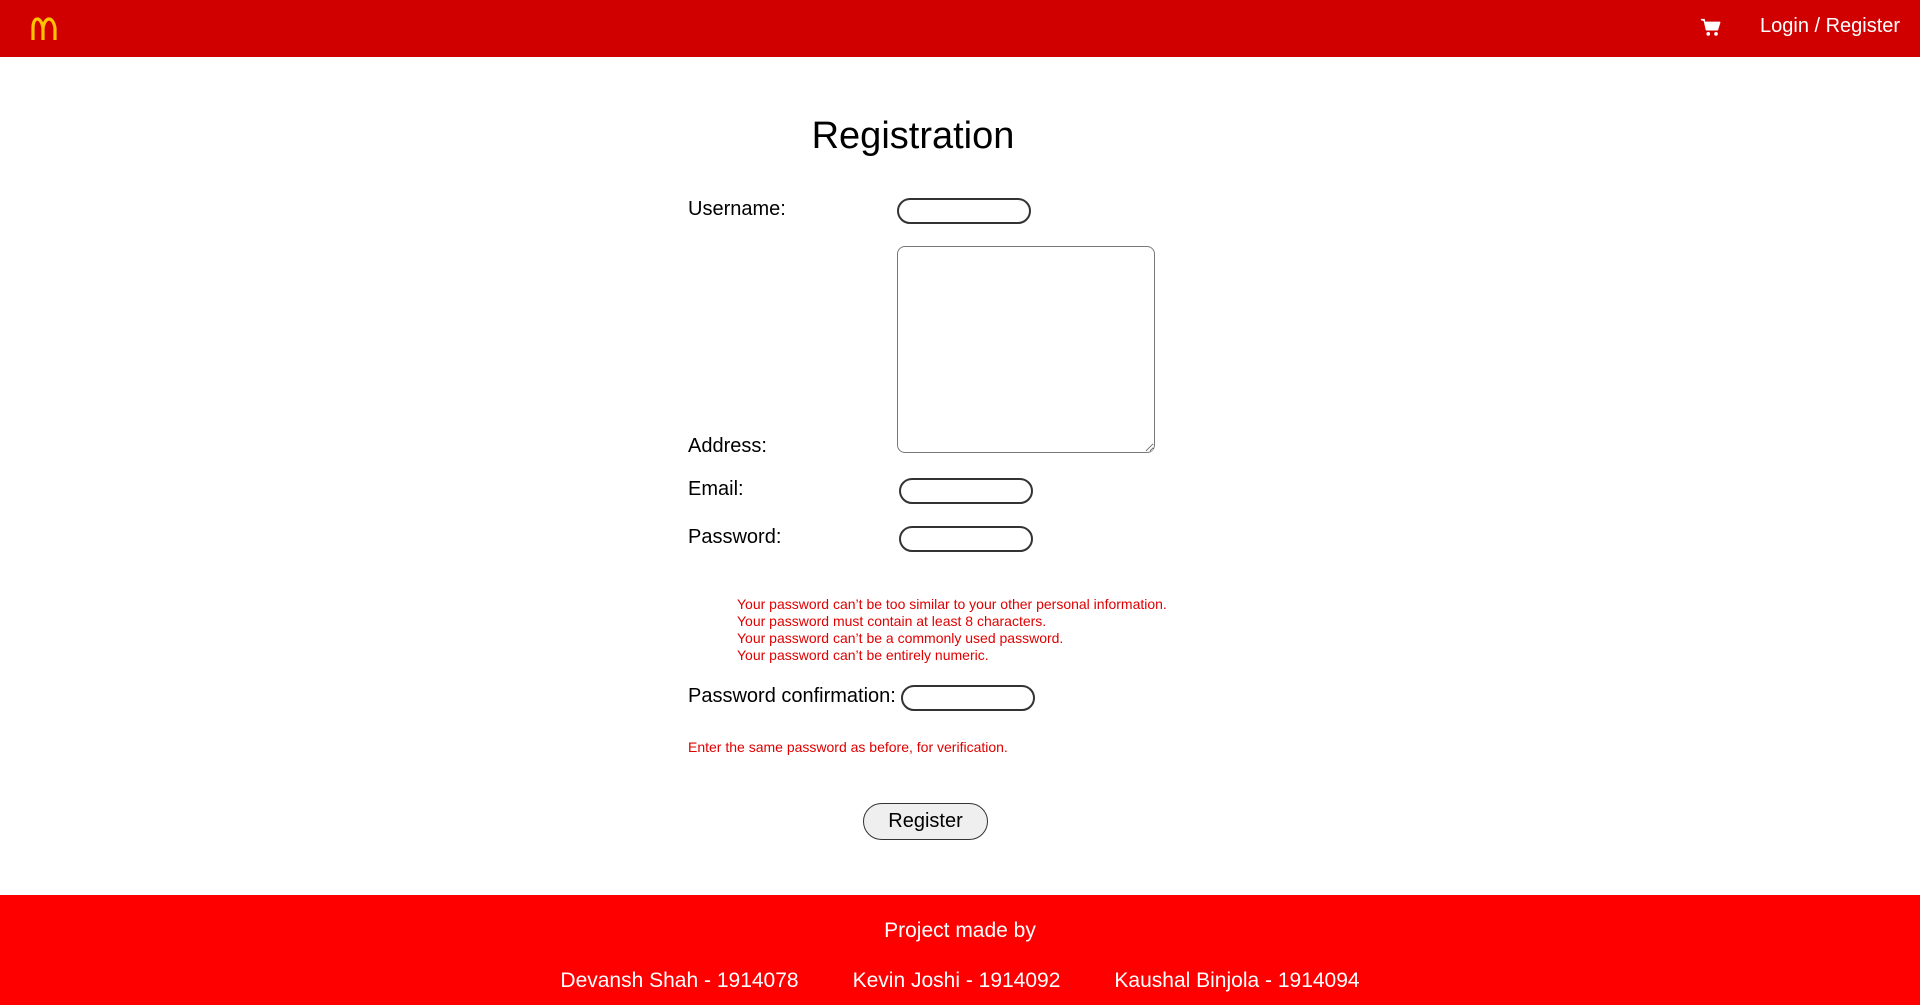 The image size is (1920, 1005). What do you see at coordinates (960, 930) in the screenshot?
I see `footer-heading: Project made by` at bounding box center [960, 930].